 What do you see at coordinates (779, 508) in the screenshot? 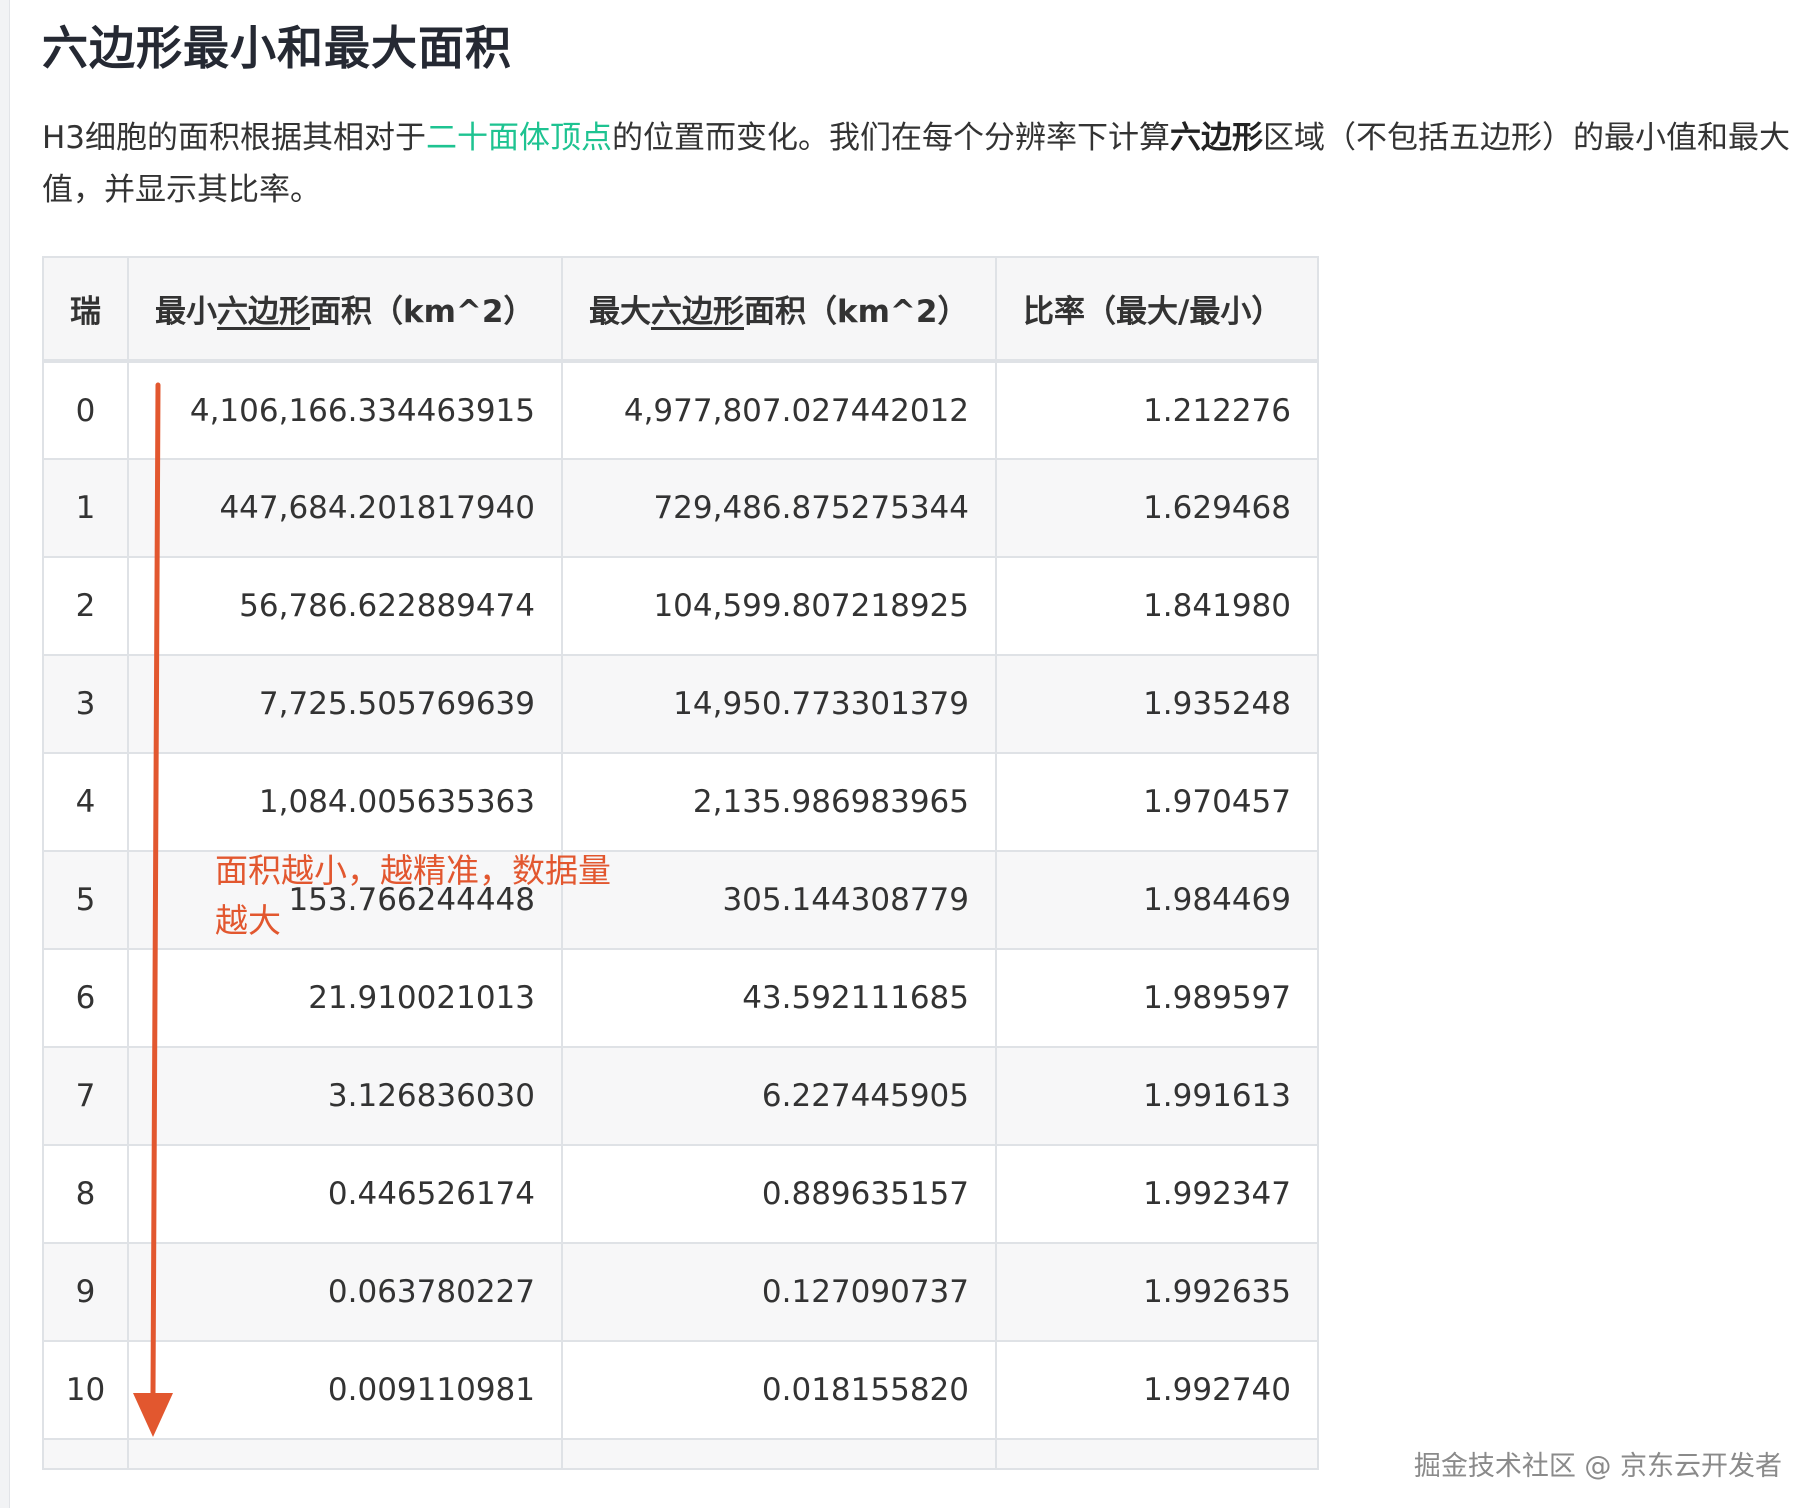
I see `cell-max: 729,486.875275344` at bounding box center [779, 508].